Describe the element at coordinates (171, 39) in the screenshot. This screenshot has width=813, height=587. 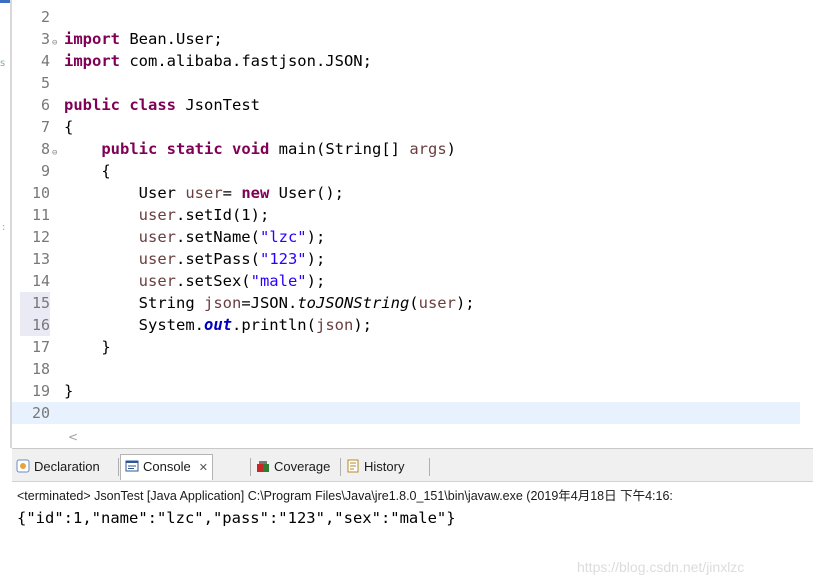
I see `code-token: Bean.User;` at that location.